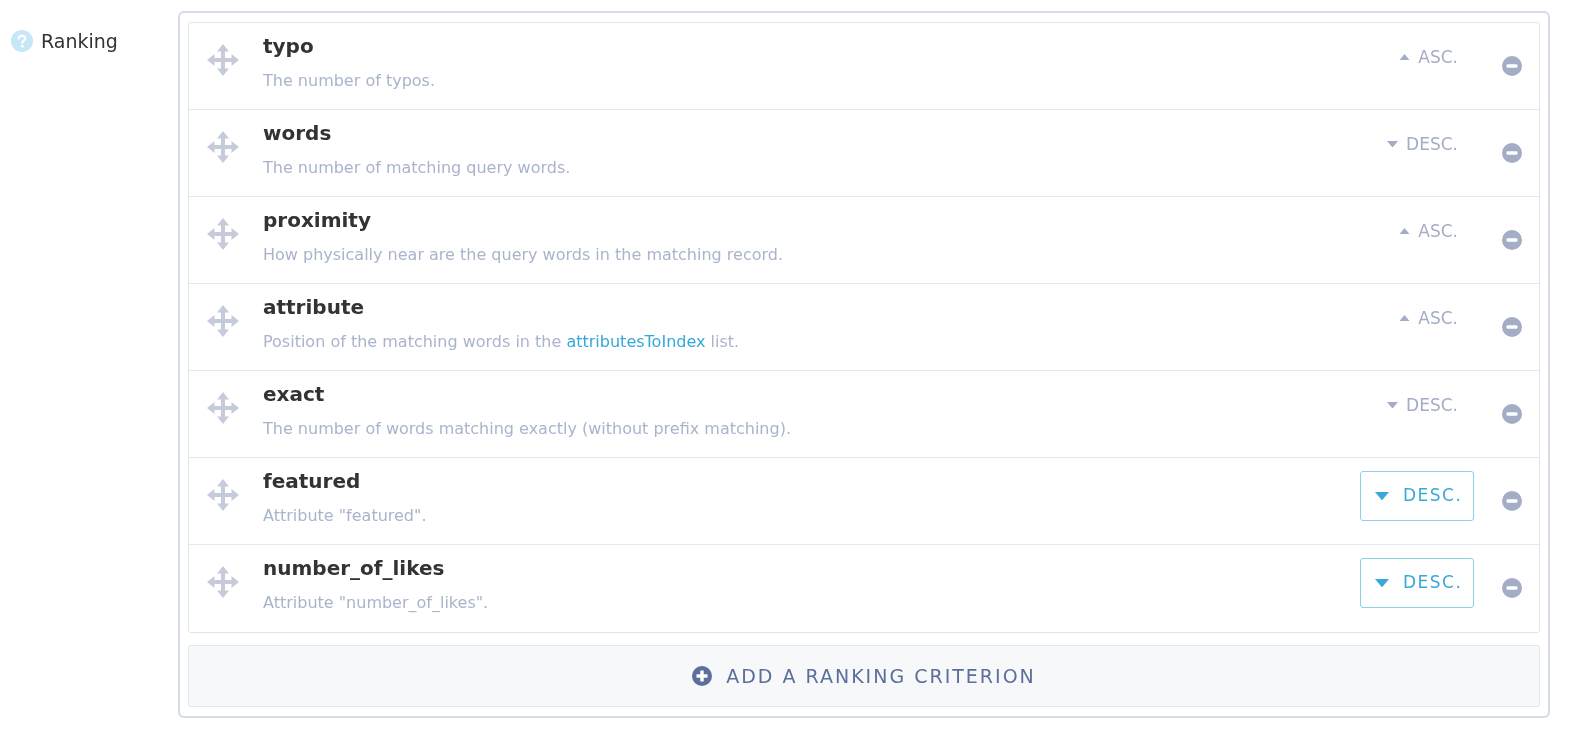 This screenshot has height=738, width=1578. I want to click on criterion-description: How physically near are the query words in the matching record., so click(523, 255).